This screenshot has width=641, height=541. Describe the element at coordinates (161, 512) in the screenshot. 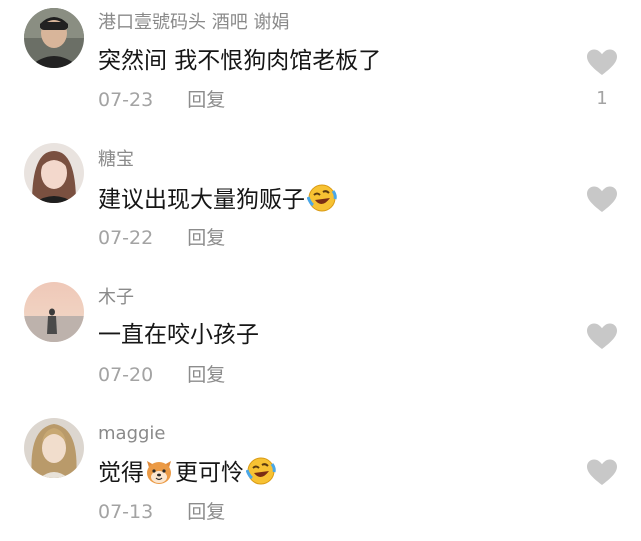

I see `comment-meta: 07-13 回复` at that location.